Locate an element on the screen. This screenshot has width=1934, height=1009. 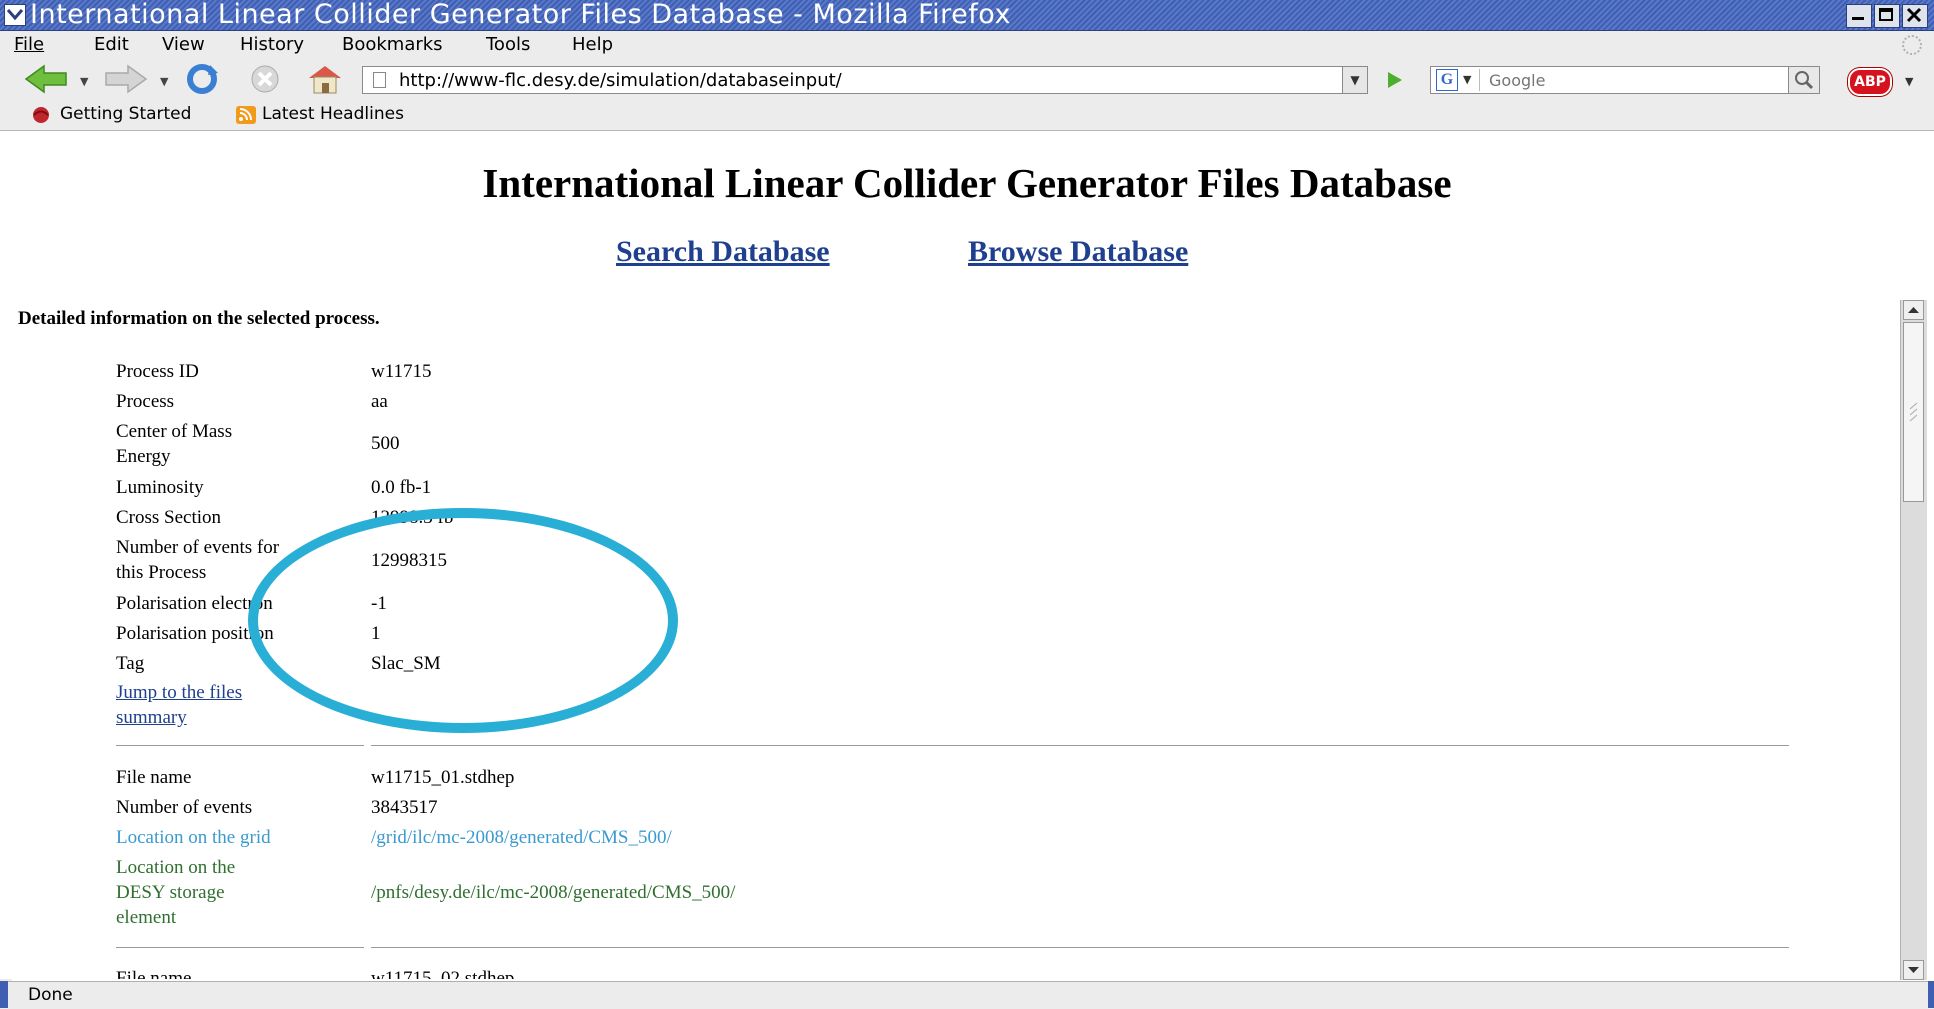
jump-to-files-link-line2: summary is located at coordinates (241, 718).